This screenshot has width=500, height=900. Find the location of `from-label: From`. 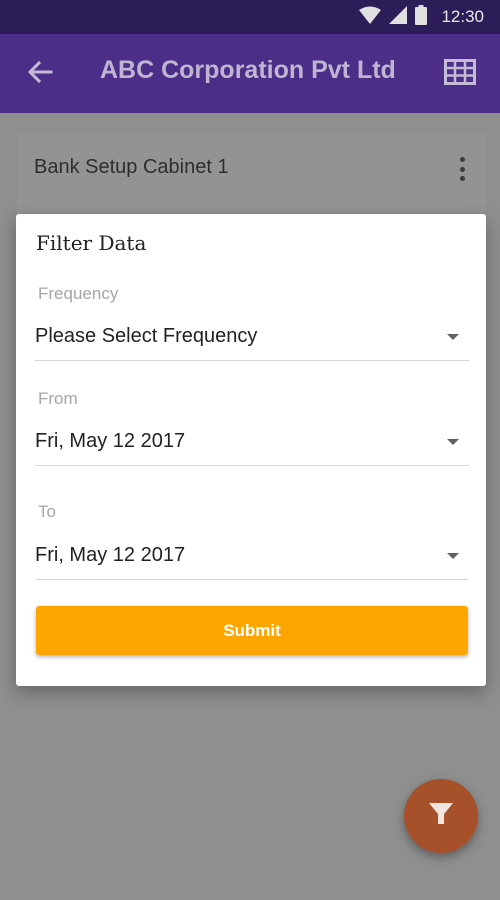

from-label: From is located at coordinates (58, 398).